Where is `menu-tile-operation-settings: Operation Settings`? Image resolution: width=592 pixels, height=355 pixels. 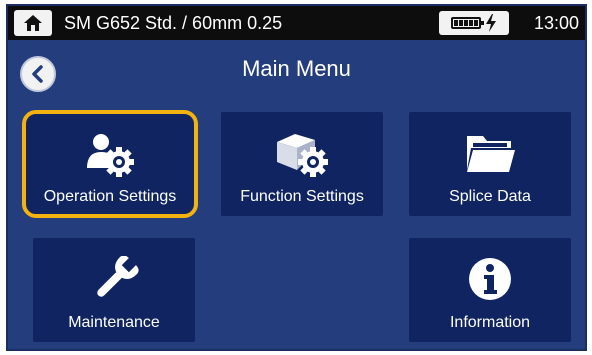 menu-tile-operation-settings: Operation Settings is located at coordinates (110, 164).